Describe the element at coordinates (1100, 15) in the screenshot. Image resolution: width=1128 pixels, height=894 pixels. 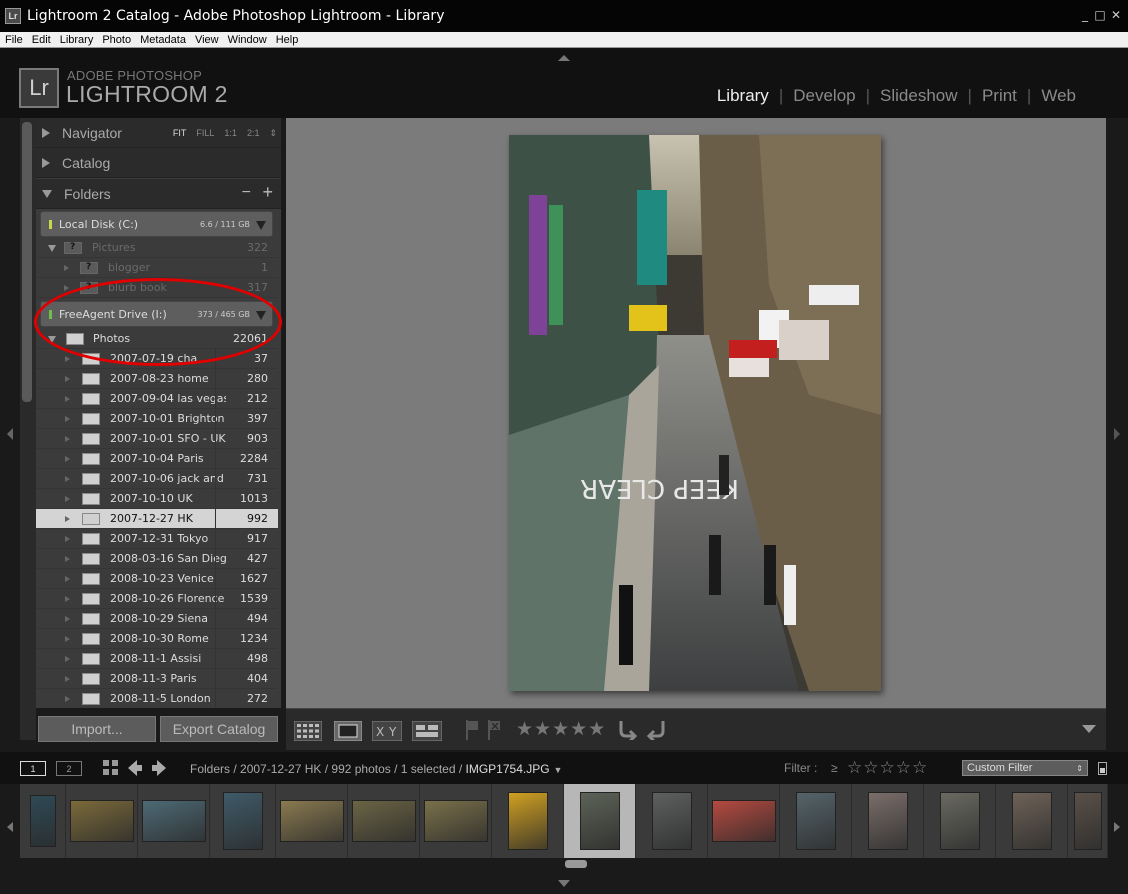
I see `maximize-icon: □` at that location.